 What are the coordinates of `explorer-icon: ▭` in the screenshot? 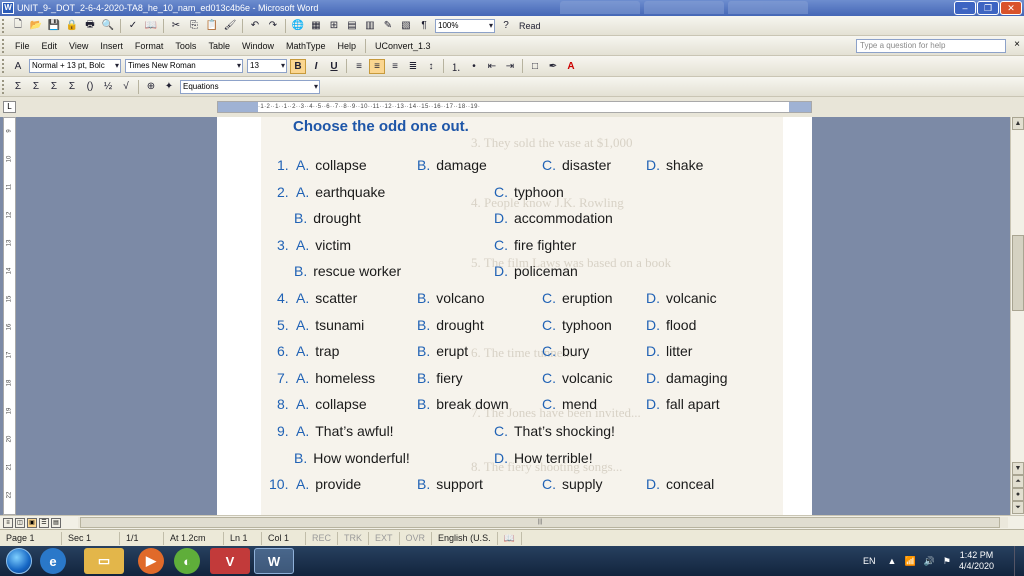 It's located at (104, 561).